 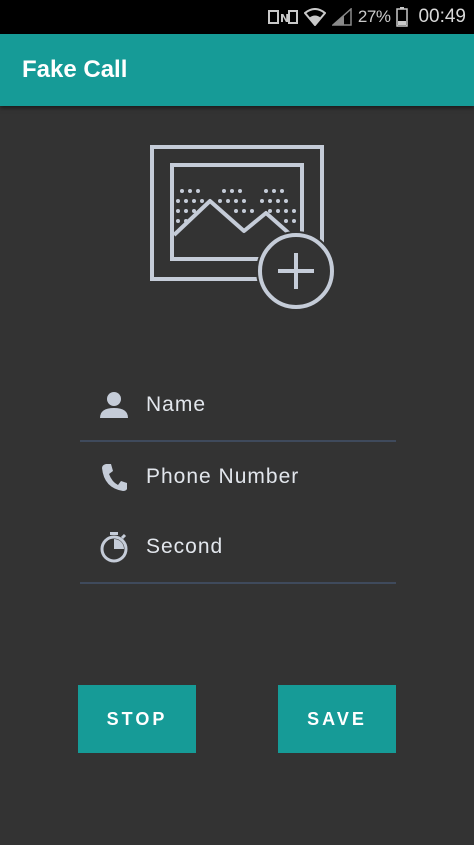 I want to click on status-bar: N 27% 00:49, so click(x=237, y=17).